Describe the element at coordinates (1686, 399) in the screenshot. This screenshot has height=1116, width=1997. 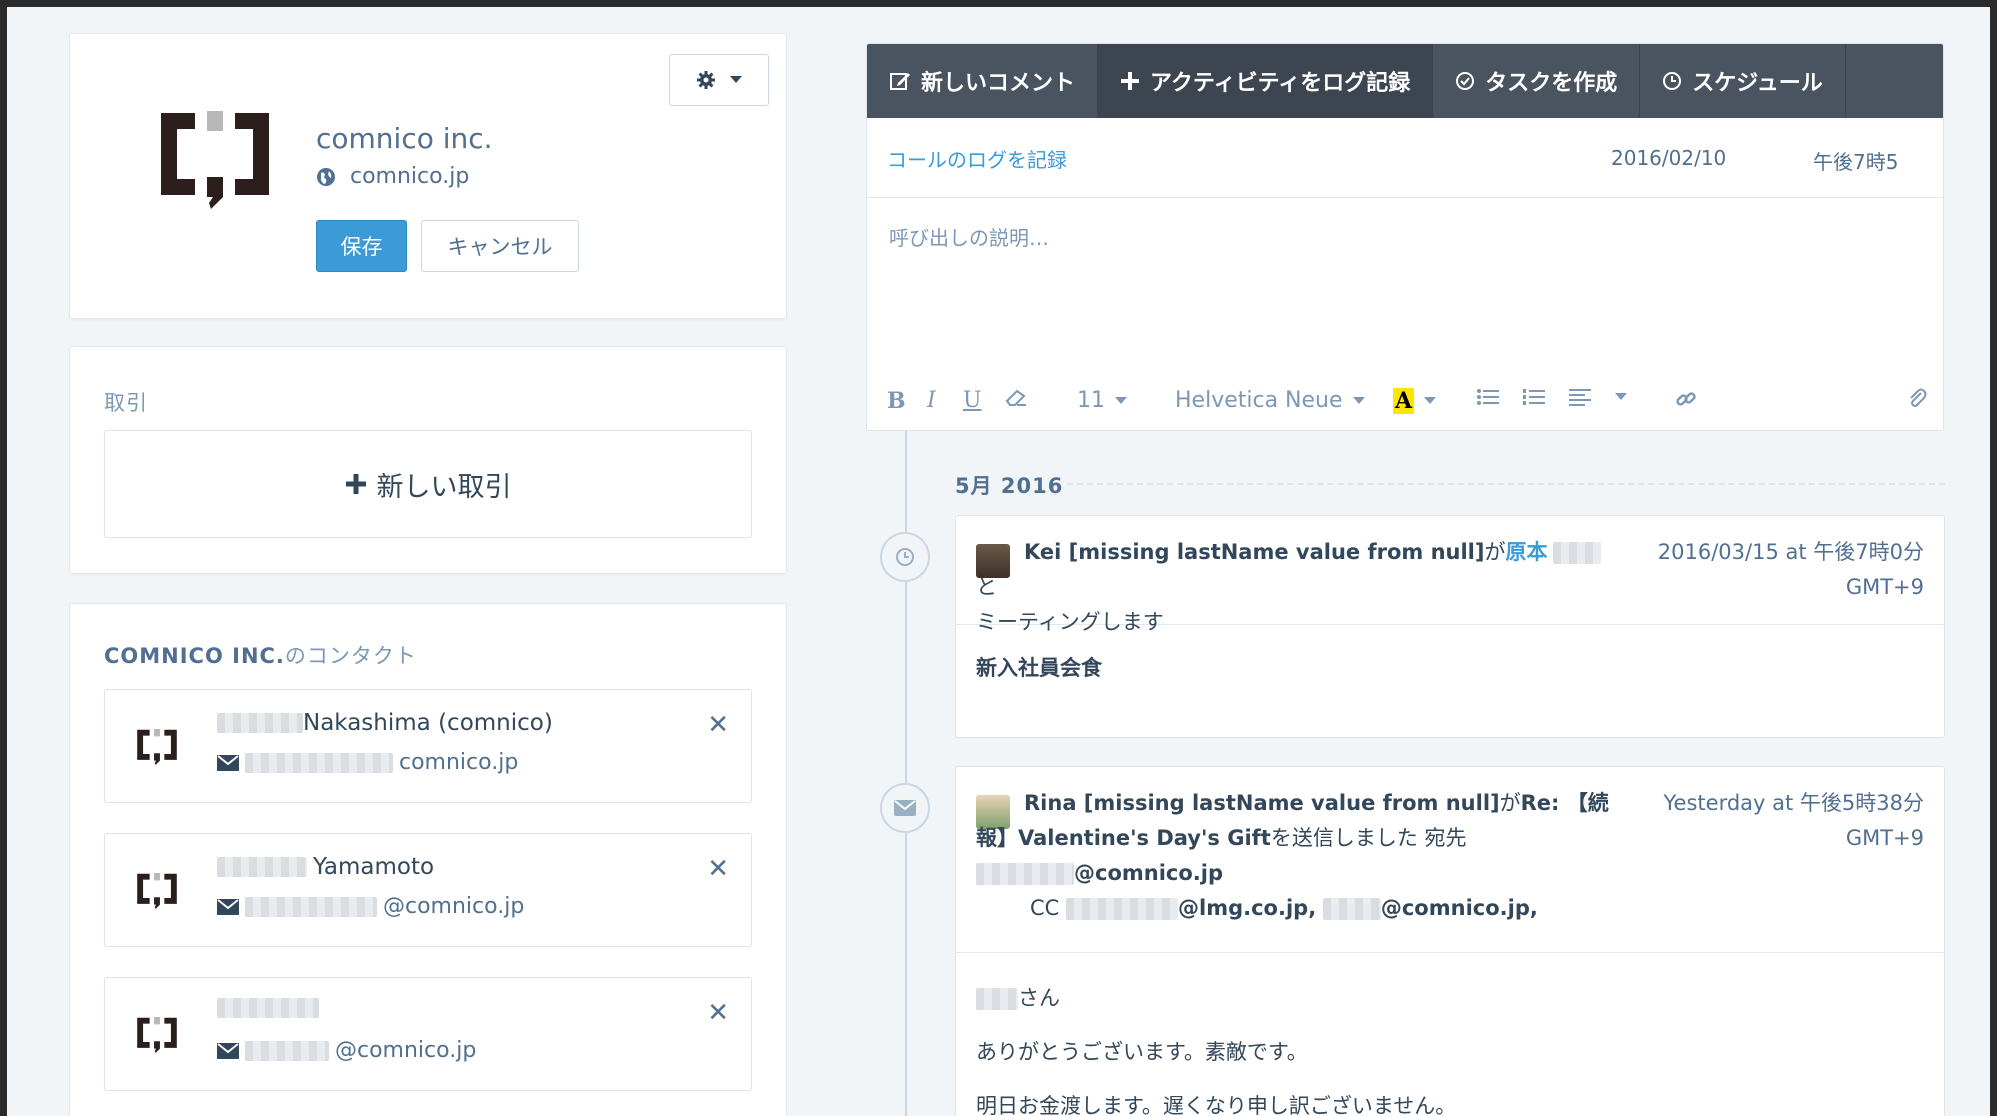
I see `link-icon` at that location.